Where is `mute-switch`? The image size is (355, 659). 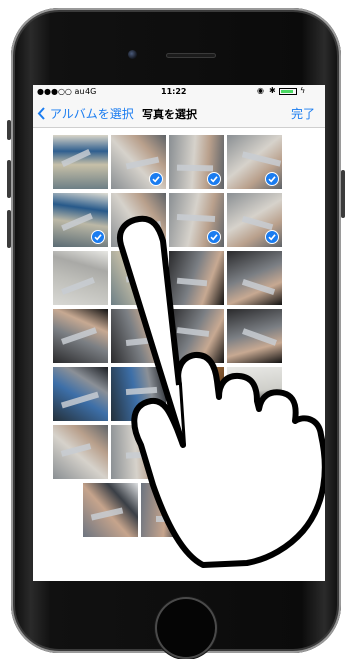 mute-switch is located at coordinates (9, 130).